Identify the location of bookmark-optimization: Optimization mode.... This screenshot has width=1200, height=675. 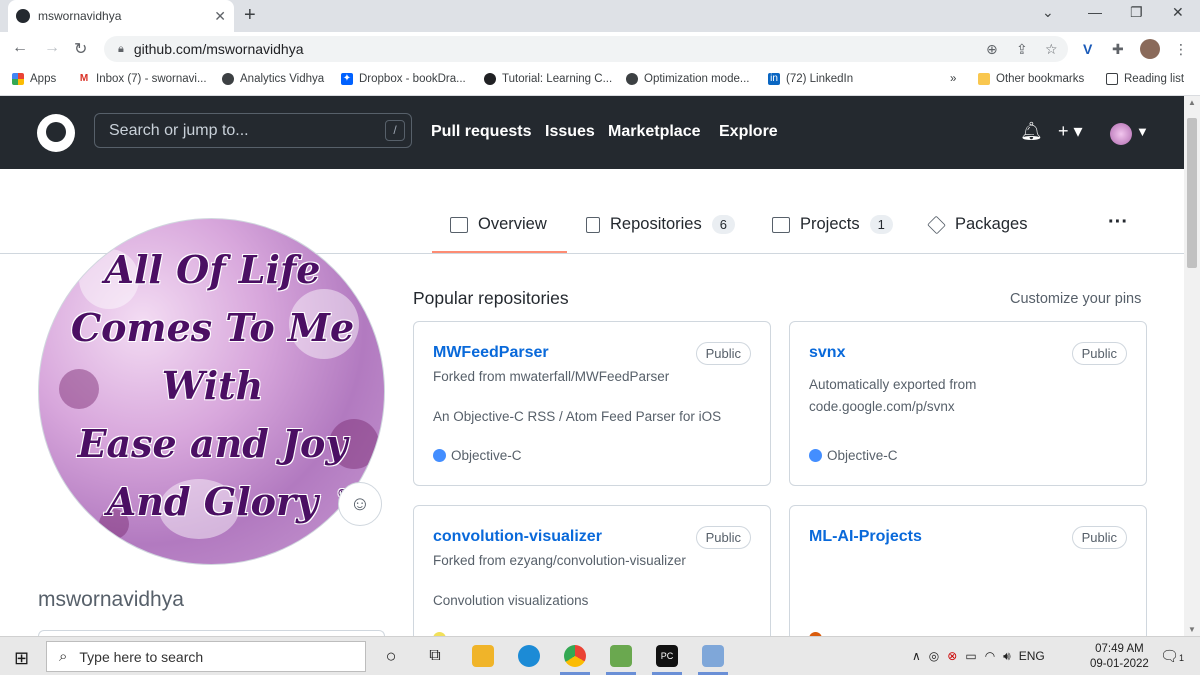
(687, 79).